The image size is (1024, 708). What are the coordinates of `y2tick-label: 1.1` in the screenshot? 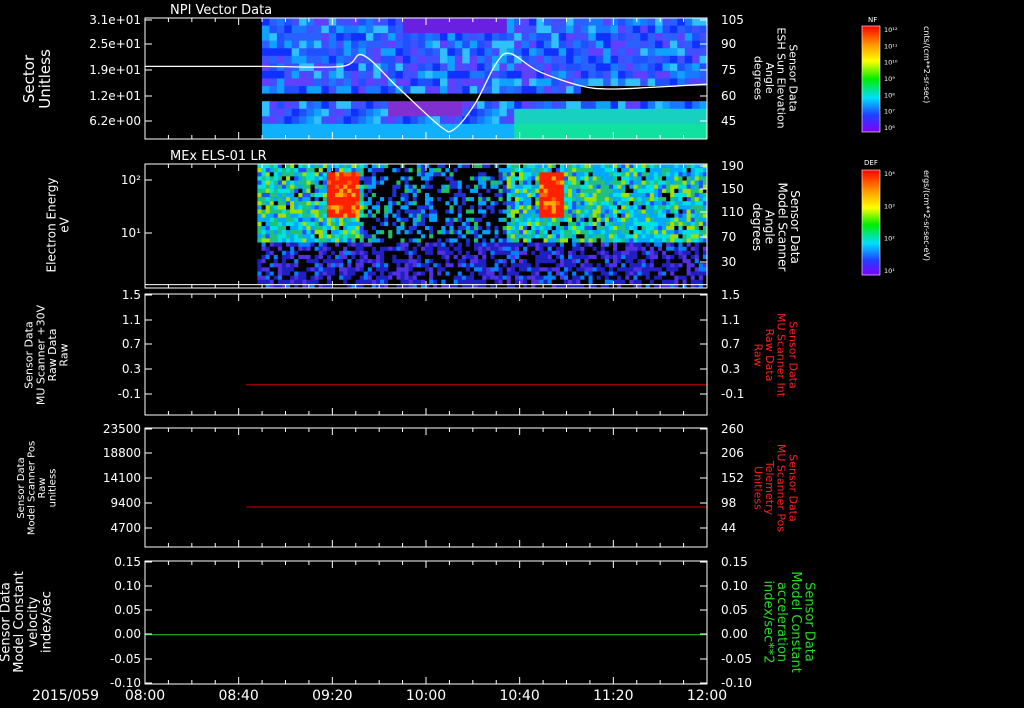 It's located at (730, 320).